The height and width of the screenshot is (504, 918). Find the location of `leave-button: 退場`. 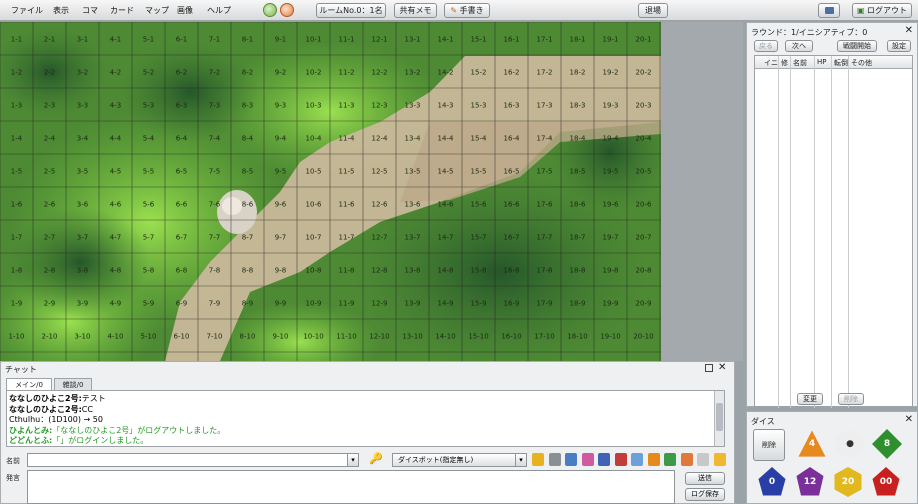

leave-button: 退場 is located at coordinates (653, 10).